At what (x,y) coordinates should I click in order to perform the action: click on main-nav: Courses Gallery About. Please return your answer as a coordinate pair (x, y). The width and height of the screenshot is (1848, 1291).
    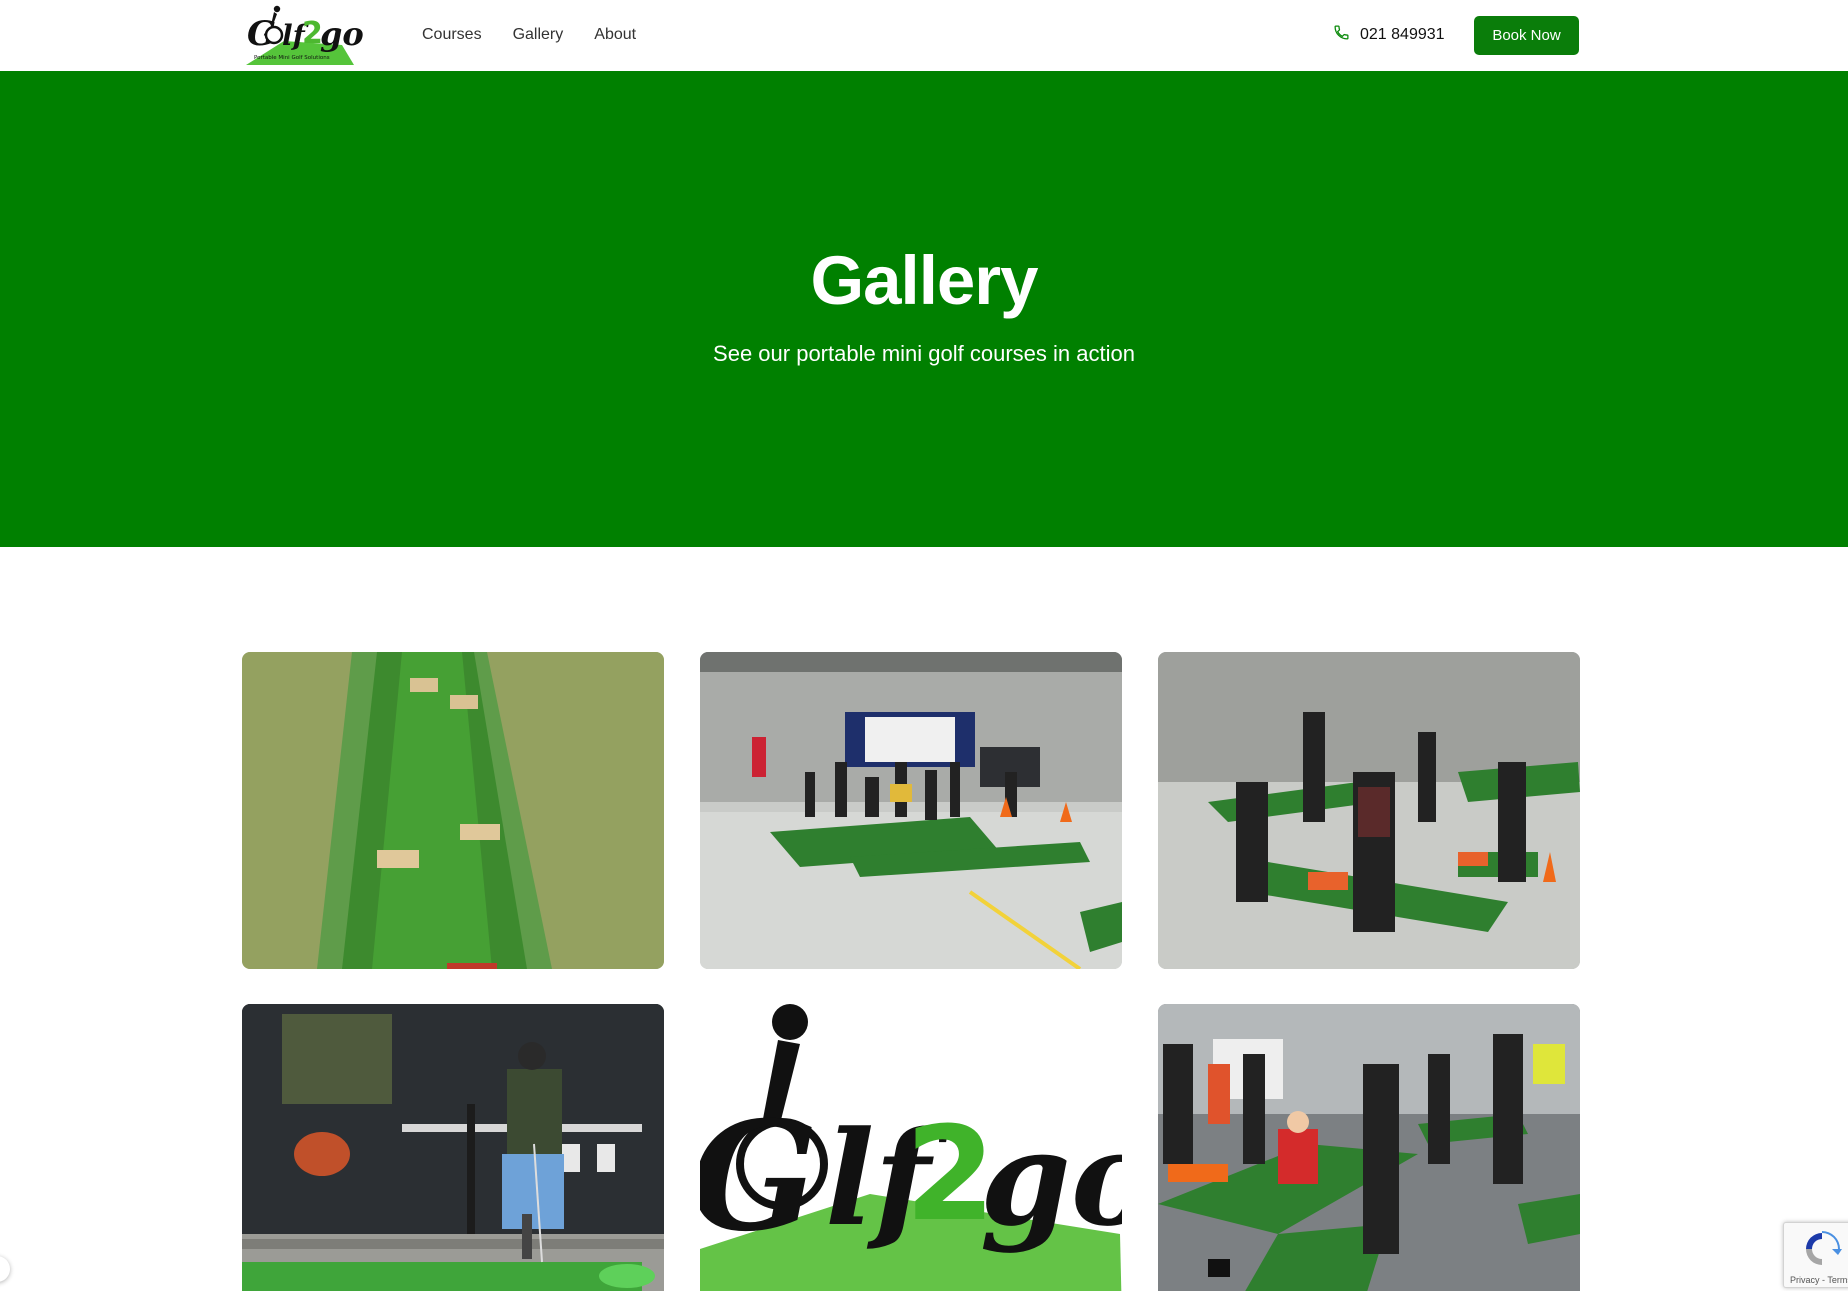
    Looking at the image, I should click on (529, 35).